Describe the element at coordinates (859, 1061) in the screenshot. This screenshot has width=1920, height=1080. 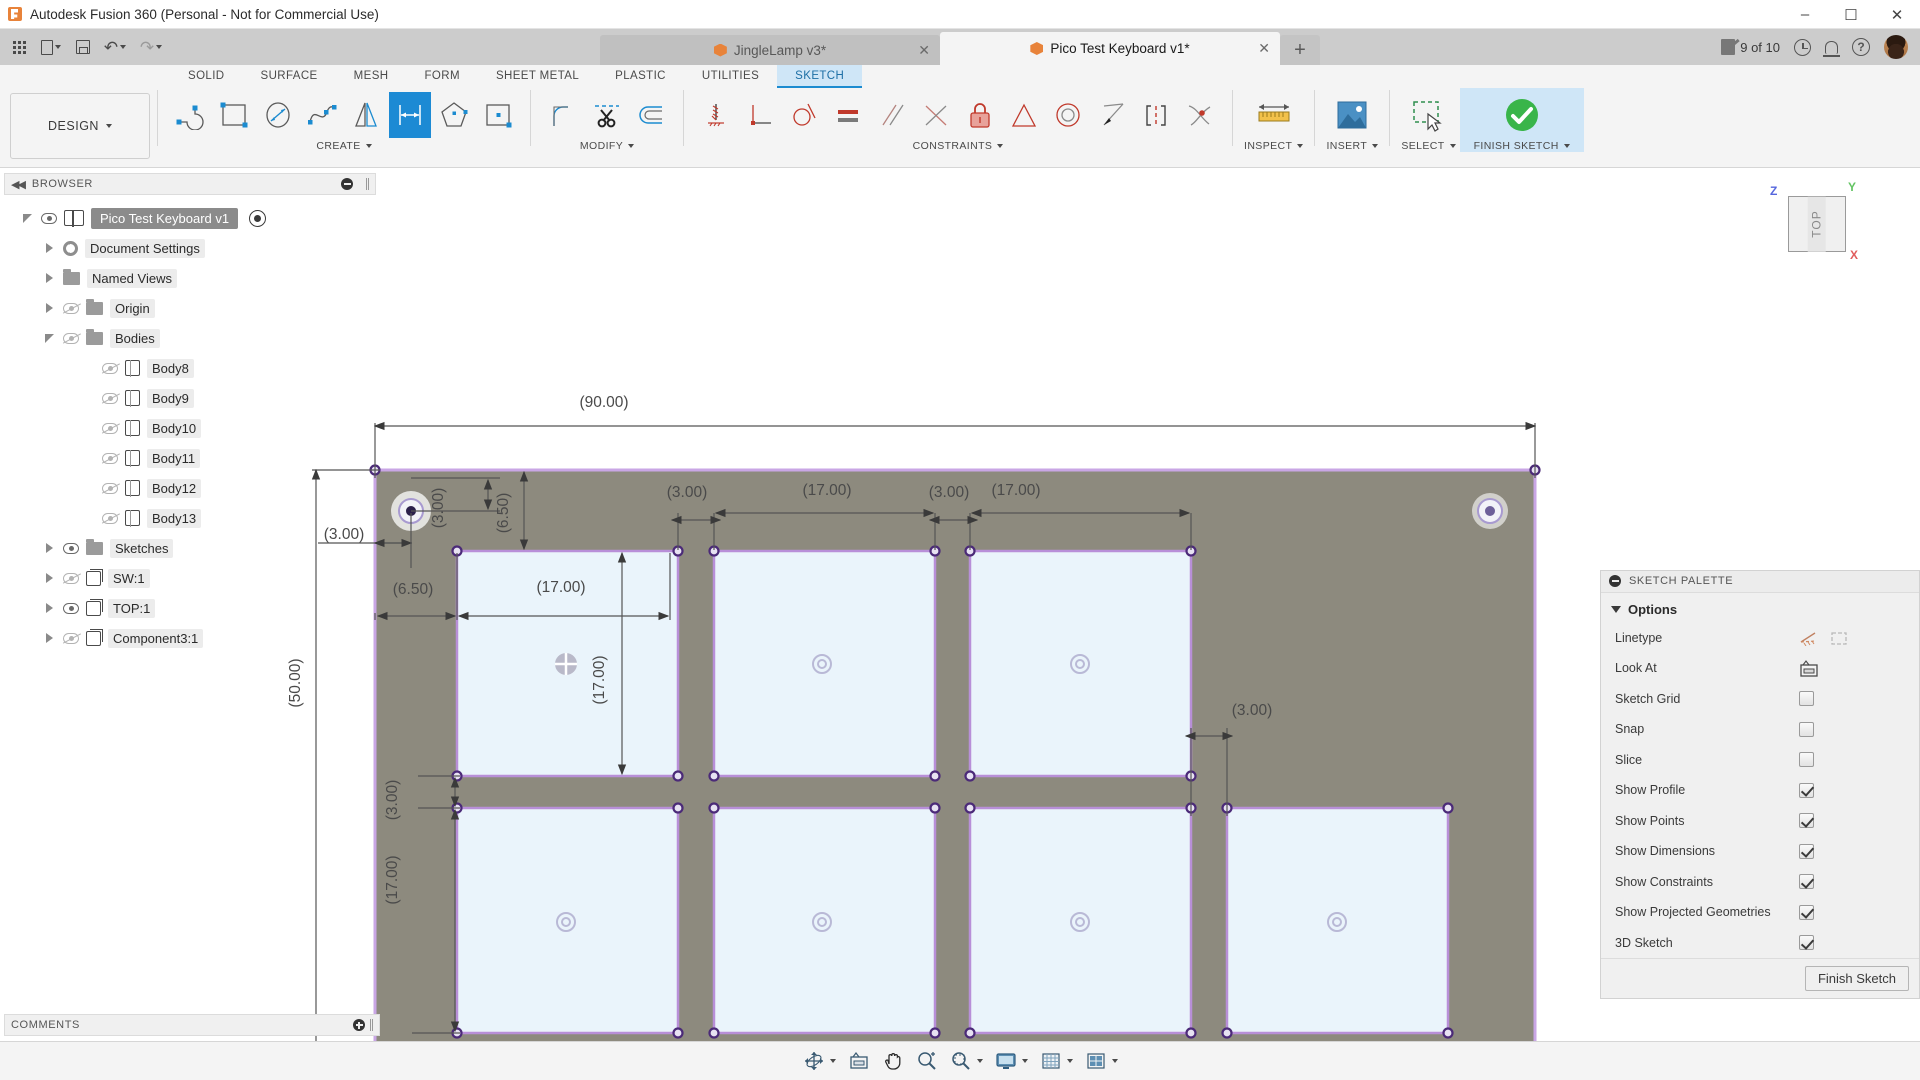
I see `look-at-button` at that location.